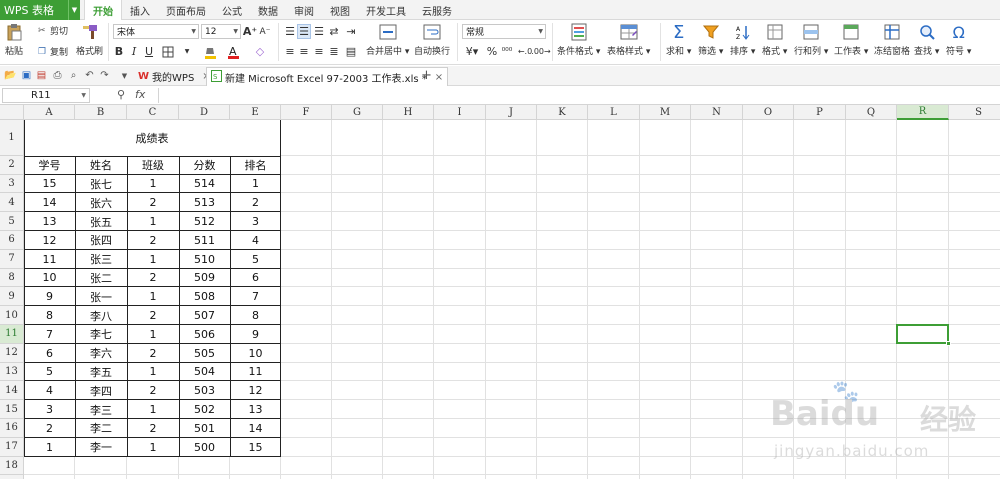 Image resolution: width=1000 pixels, height=479 pixels. What do you see at coordinates (774, 40) in the screenshot?
I see `format-button: 格式 ▾` at bounding box center [774, 40].